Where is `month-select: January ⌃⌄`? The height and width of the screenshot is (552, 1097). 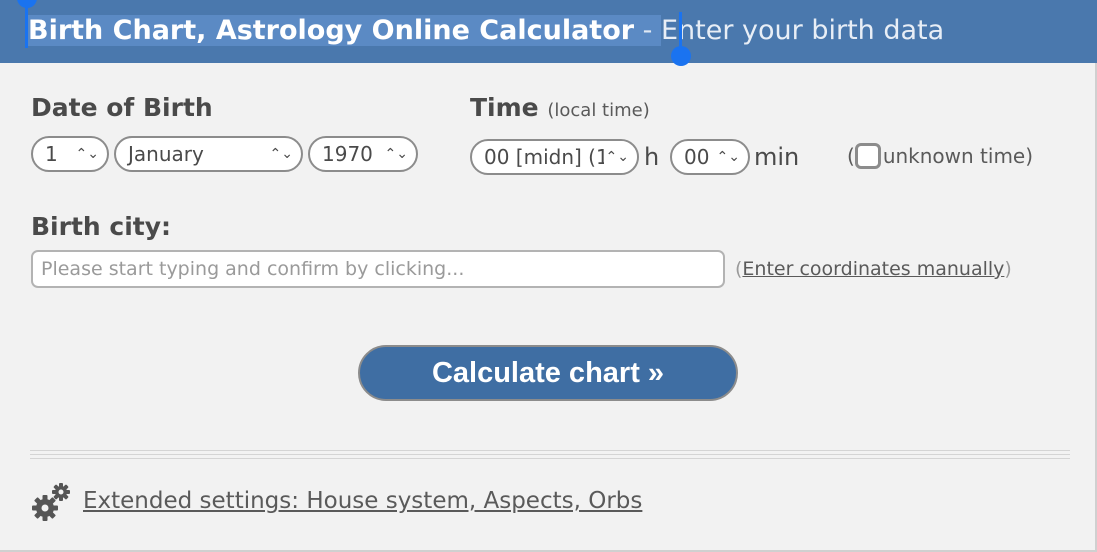
month-select: January ⌃⌄ is located at coordinates (208, 154).